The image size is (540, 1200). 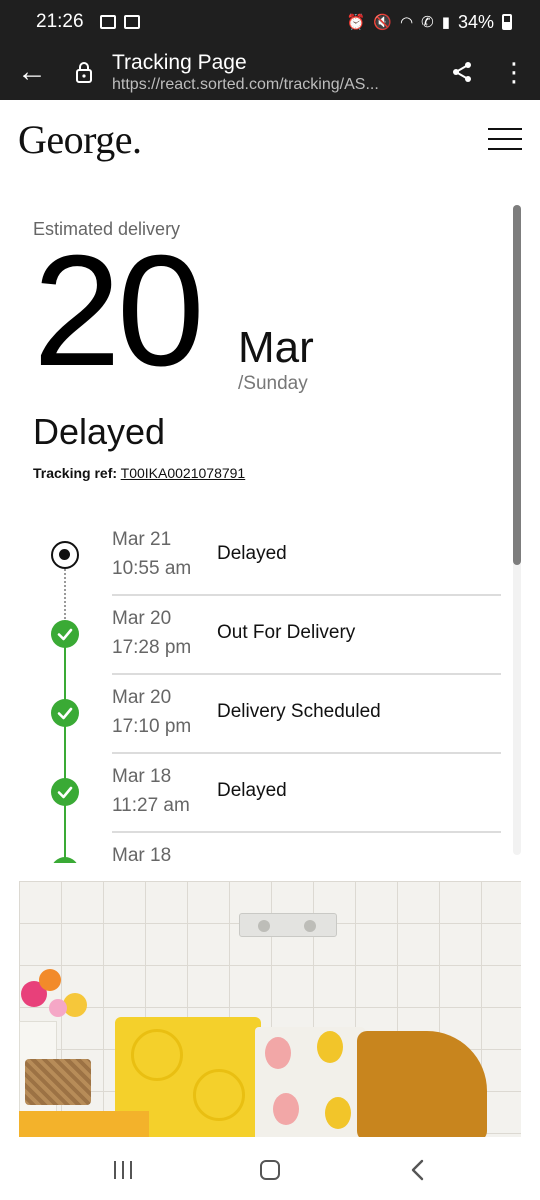 What do you see at coordinates (270, 22) in the screenshot?
I see `status-bar: 21:26 ⏰ 🔇 ◠ ✆ ▮ 34%` at bounding box center [270, 22].